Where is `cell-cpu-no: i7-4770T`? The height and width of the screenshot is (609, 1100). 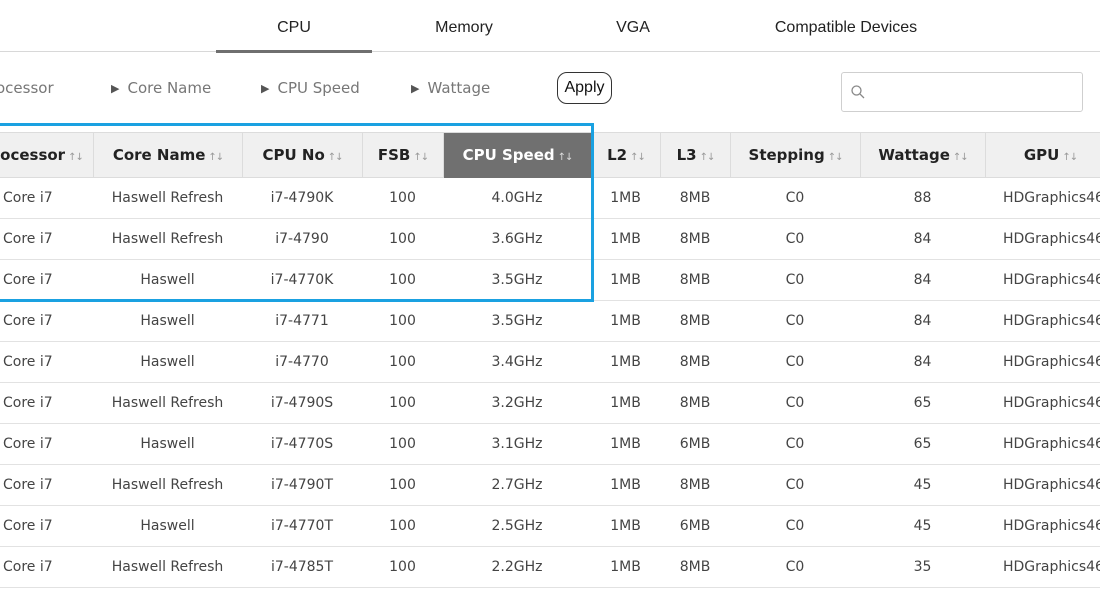
cell-cpu-no: i7-4770T is located at coordinates (302, 526).